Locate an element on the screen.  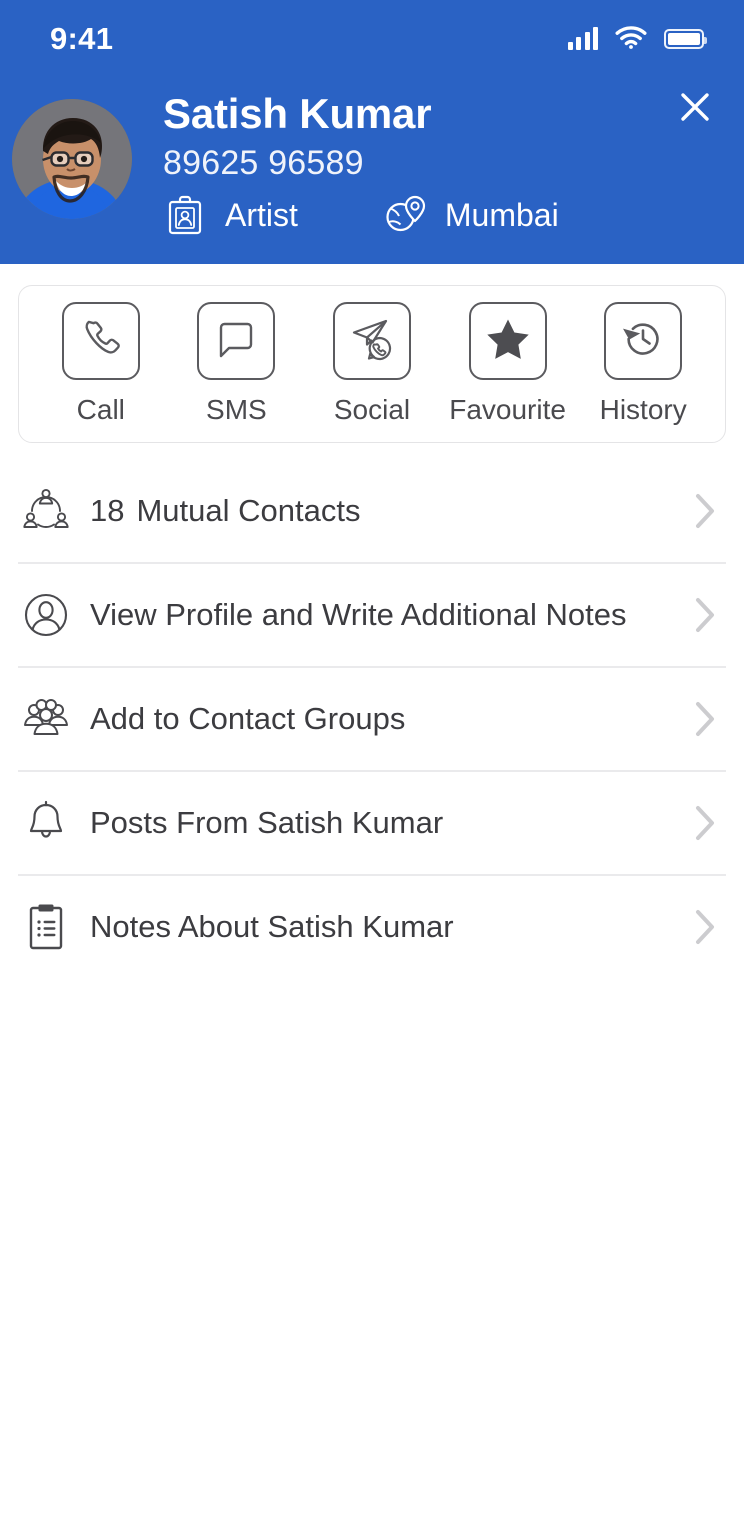
list-item-posts-label: Posts From Satish Kumar is located at coordinates (267, 822).